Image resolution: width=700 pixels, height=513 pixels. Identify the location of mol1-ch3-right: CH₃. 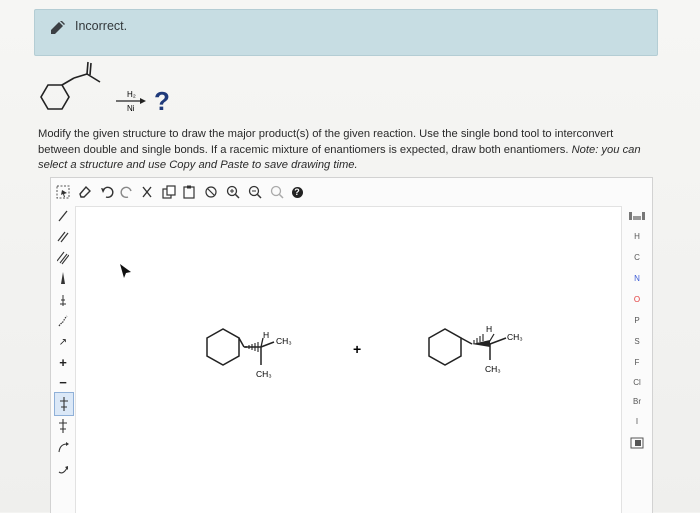
(284, 341).